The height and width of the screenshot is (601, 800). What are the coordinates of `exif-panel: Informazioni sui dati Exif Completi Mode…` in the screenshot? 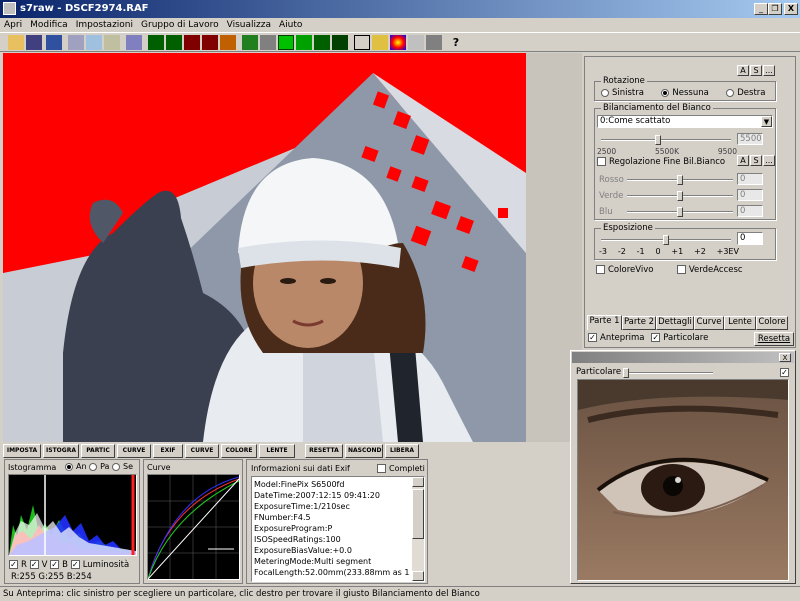 It's located at (337, 521).